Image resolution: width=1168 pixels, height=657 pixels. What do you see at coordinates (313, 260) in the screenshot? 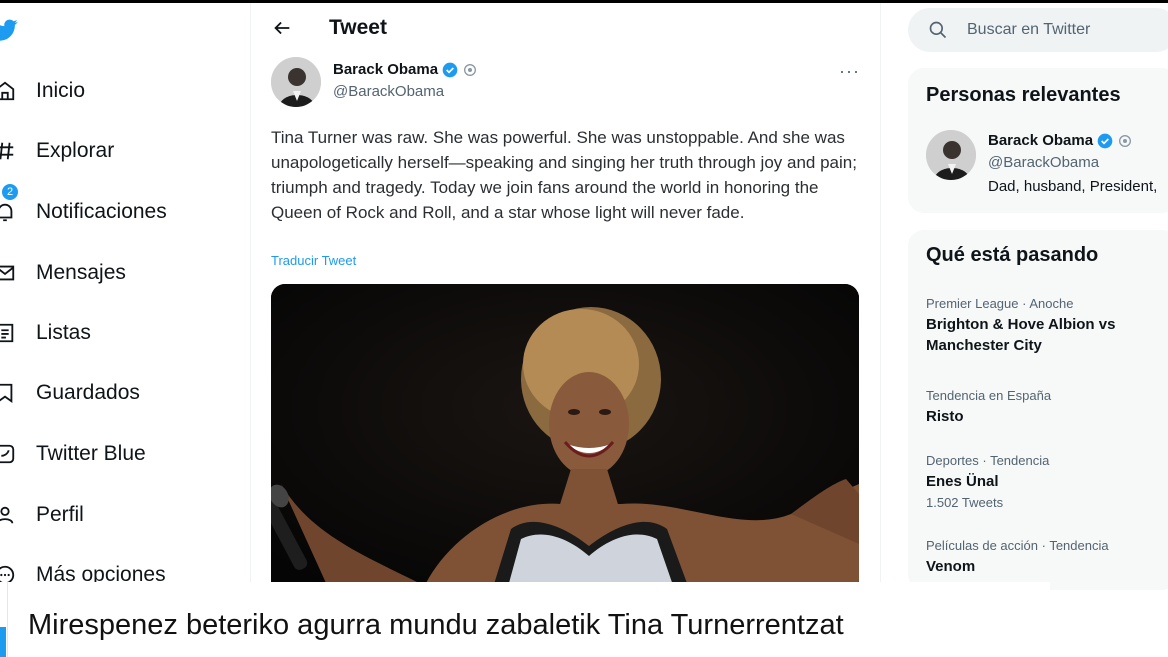
I see `translate-link: Traducir Tweet` at bounding box center [313, 260].